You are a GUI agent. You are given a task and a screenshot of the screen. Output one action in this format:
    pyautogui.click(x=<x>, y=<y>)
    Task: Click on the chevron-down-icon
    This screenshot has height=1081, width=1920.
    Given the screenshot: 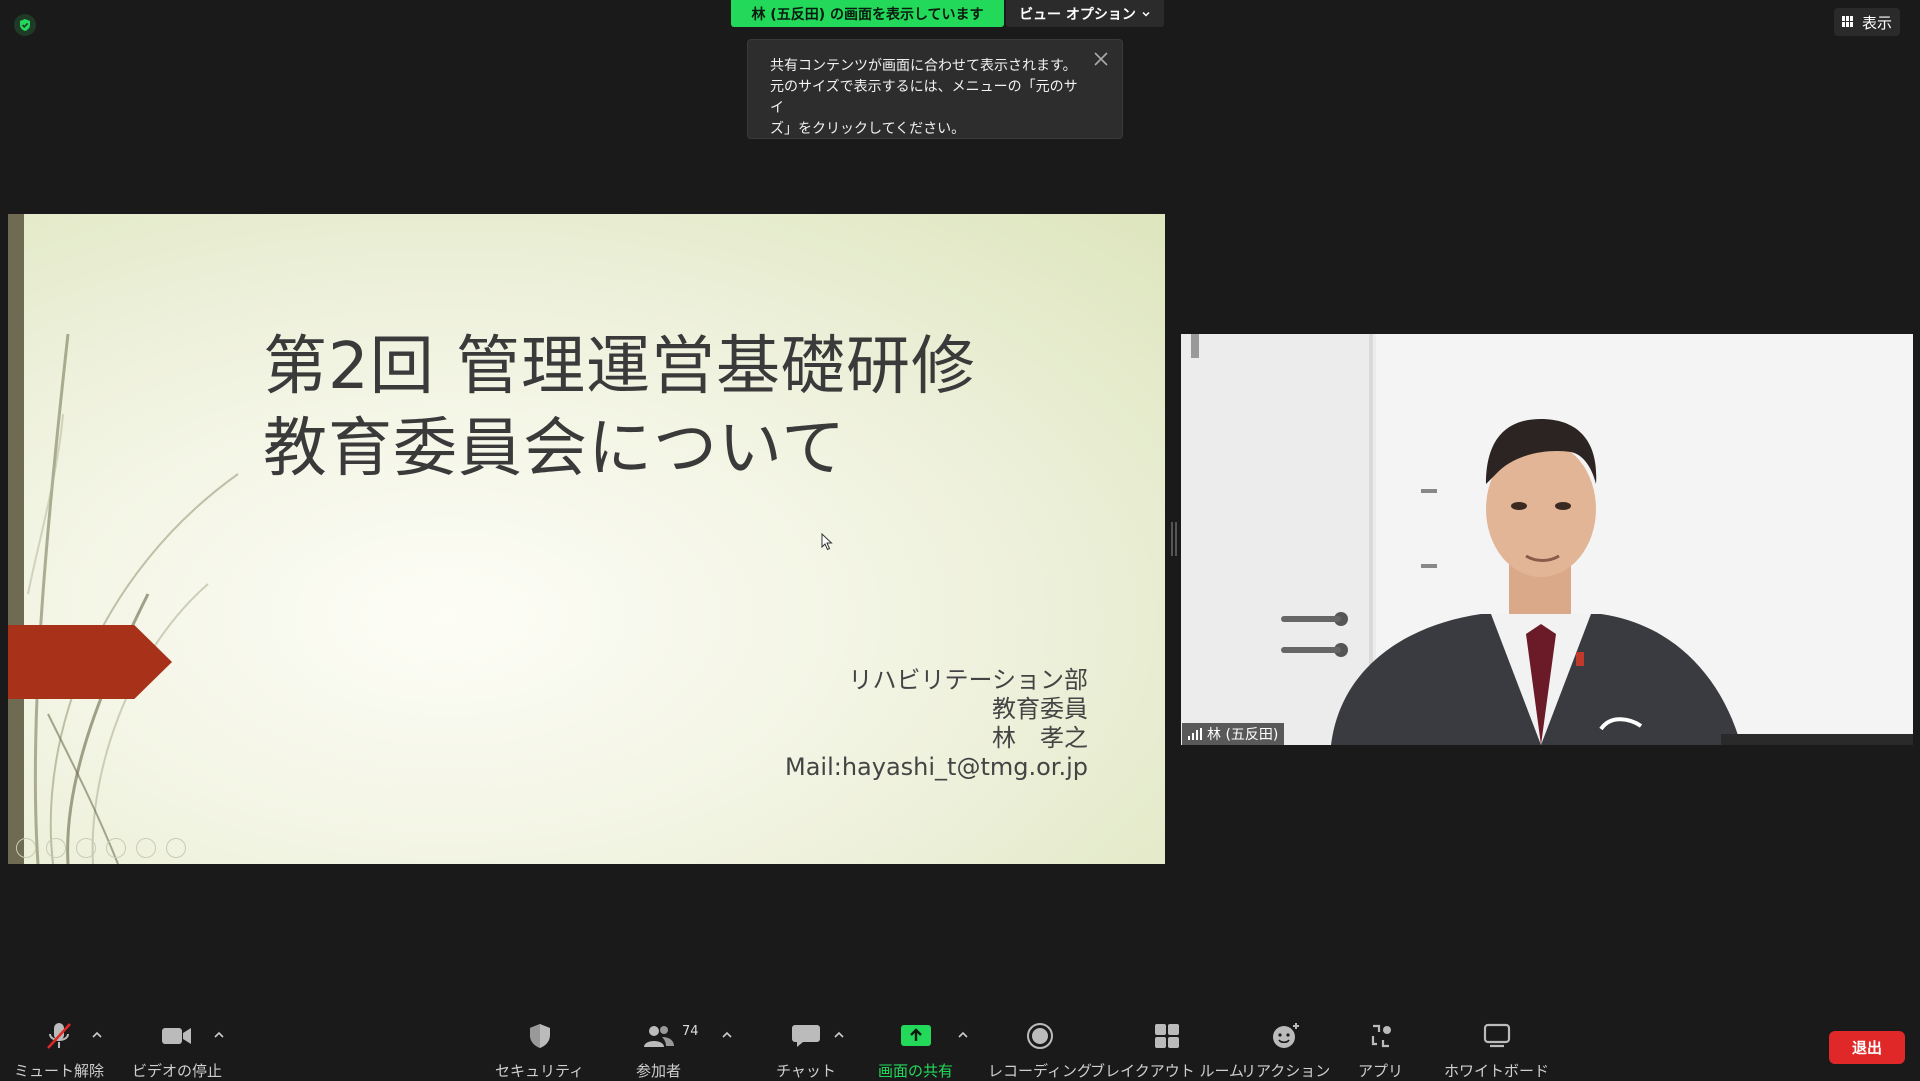 What is the action you would take?
    pyautogui.click(x=1146, y=14)
    